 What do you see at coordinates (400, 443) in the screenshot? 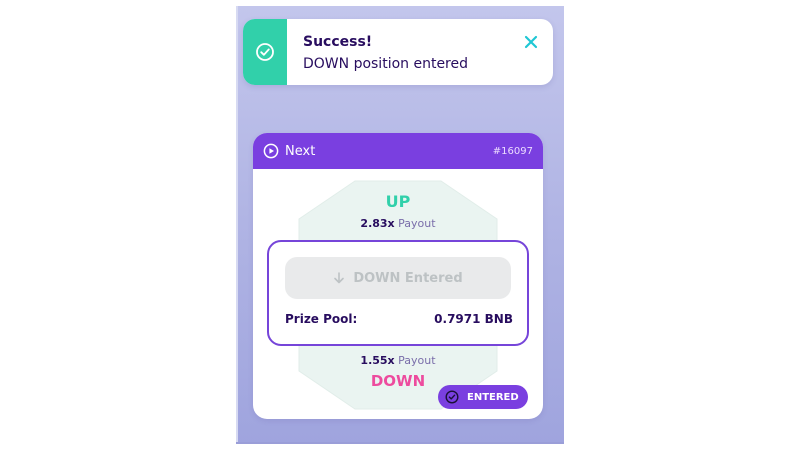
I see `panel-bottom-edge` at bounding box center [400, 443].